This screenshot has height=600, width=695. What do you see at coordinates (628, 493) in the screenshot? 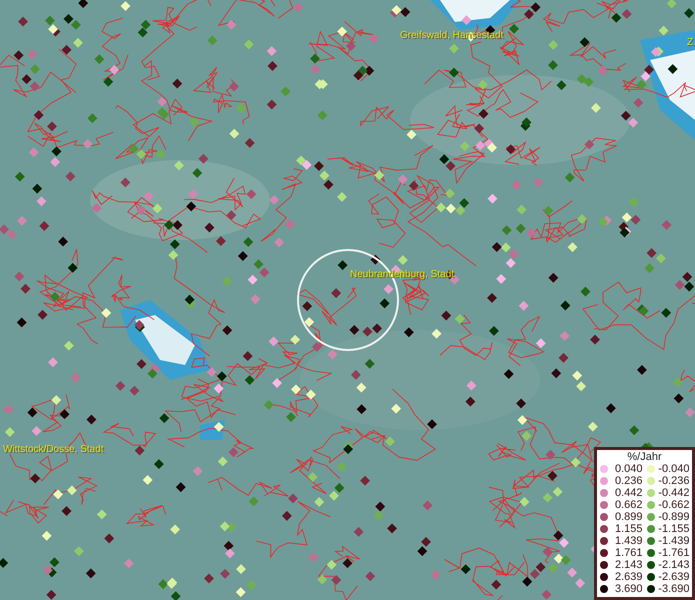
I see `legend-value: 0.442` at bounding box center [628, 493].